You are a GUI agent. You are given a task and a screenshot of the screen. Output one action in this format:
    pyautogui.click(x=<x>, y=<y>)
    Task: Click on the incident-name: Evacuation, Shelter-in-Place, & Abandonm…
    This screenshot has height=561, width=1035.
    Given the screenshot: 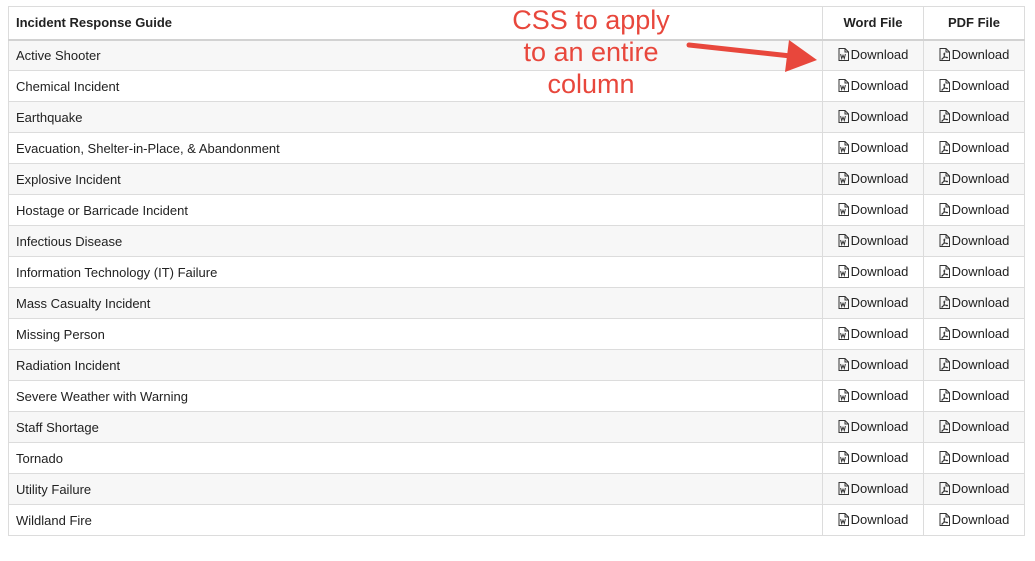 What is the action you would take?
    pyautogui.click(x=415, y=148)
    